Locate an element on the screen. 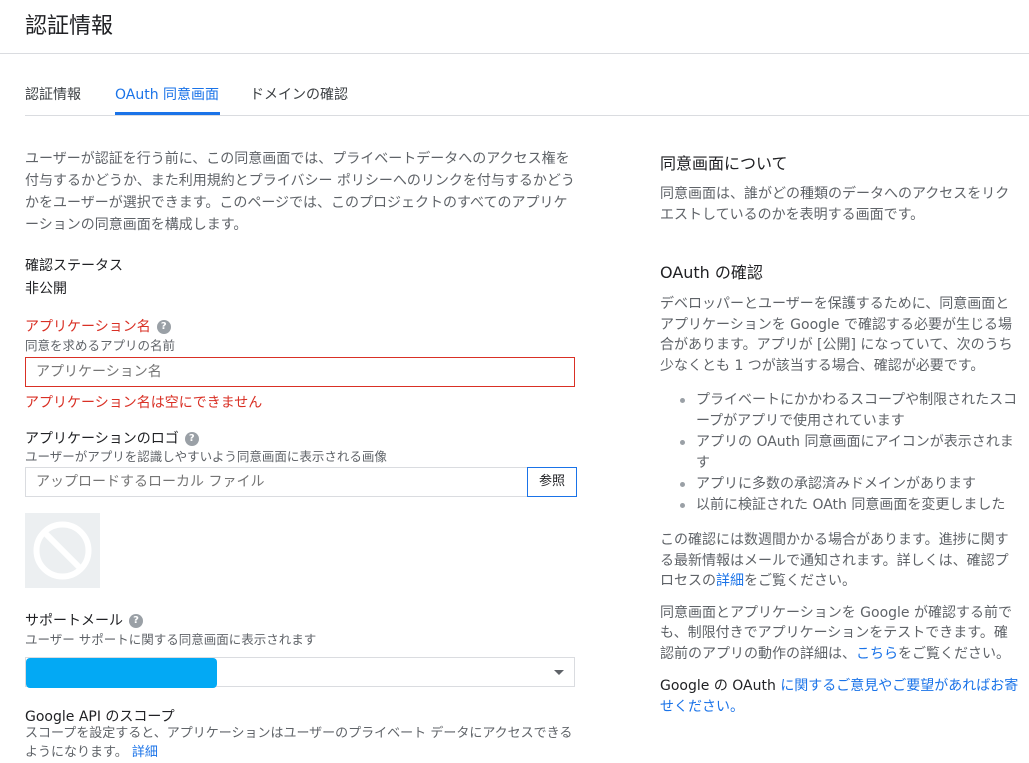  app-name-input is located at coordinates (300, 372).